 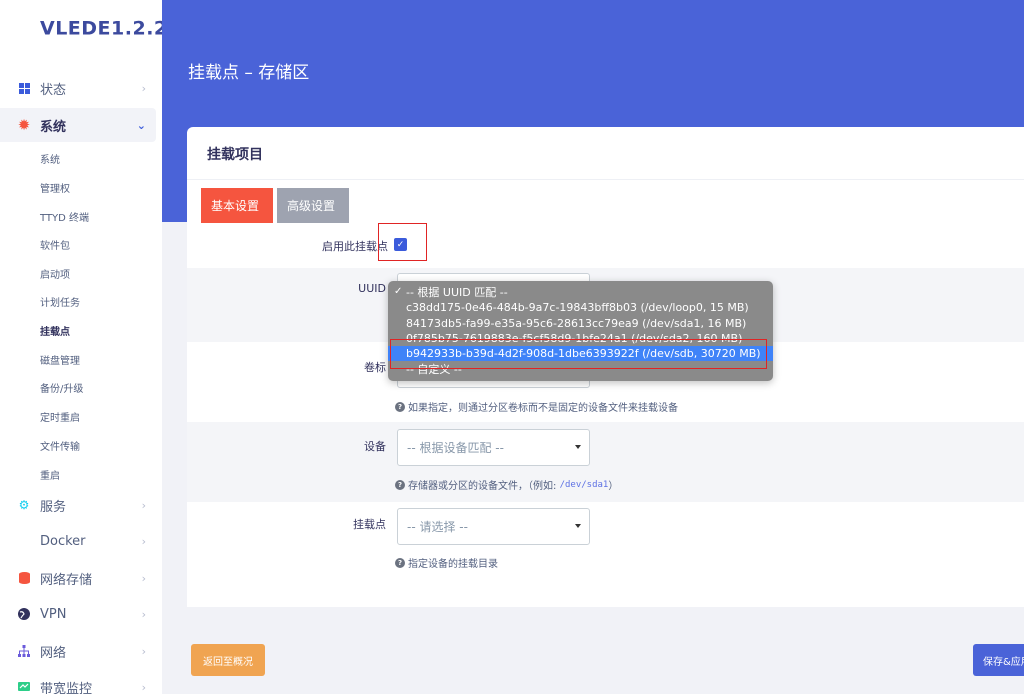 I want to click on volume-label-help: ? 如果指定，则通过分区卷标而不是固定的设备文件来挂载设备, so click(x=536, y=406).